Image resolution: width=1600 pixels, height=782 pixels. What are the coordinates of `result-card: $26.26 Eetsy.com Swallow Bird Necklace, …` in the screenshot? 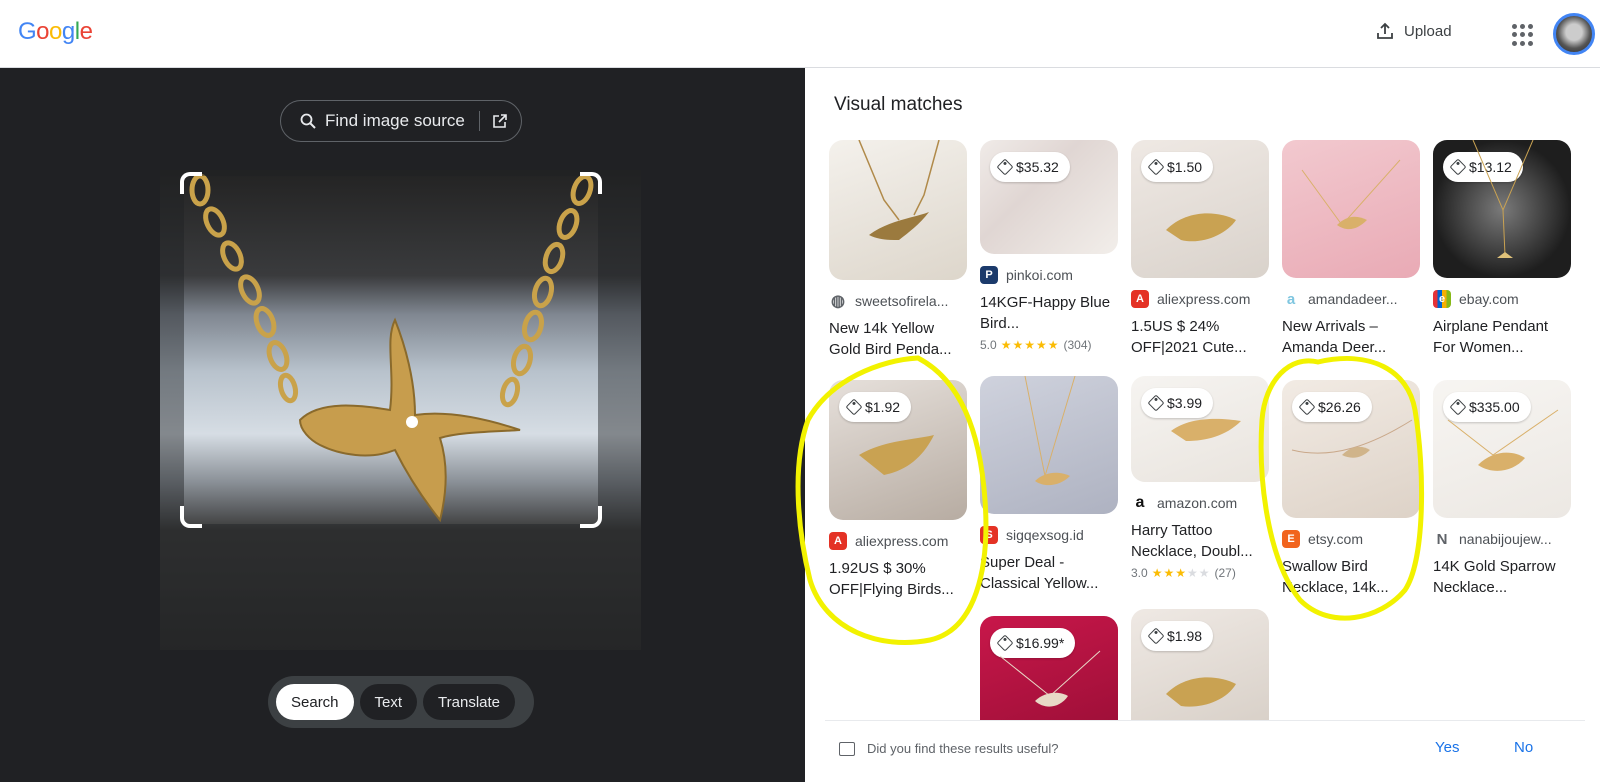 It's located at (1351, 489).